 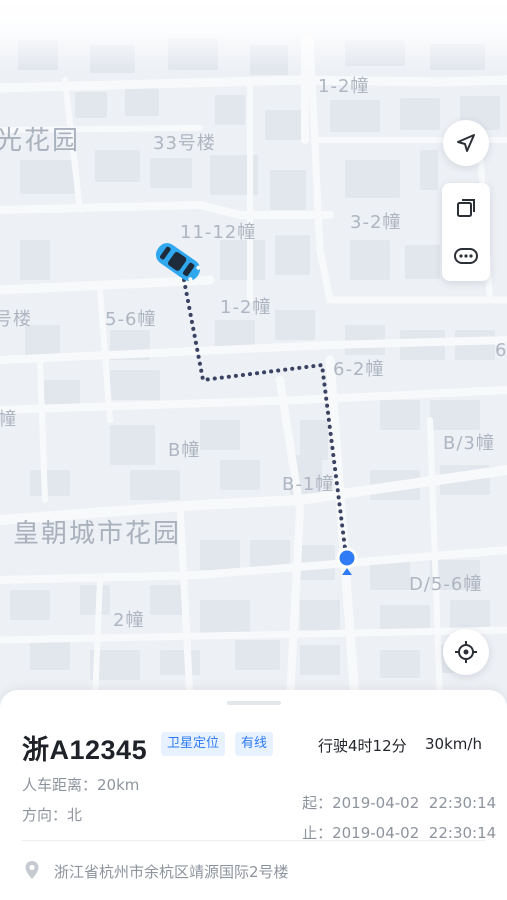 What do you see at coordinates (32, 870) in the screenshot?
I see `location-pin-icon` at bounding box center [32, 870].